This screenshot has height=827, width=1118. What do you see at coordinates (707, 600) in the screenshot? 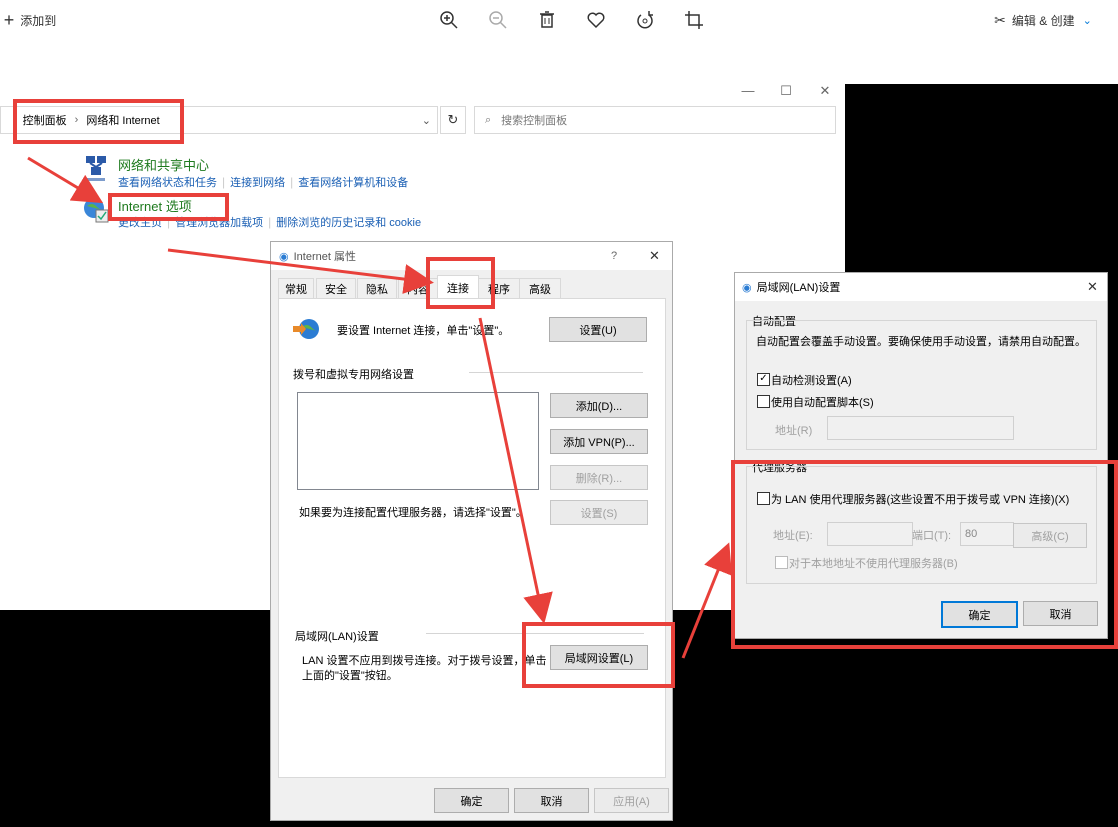
I see `arrow-to-proxy-section` at bounding box center [707, 600].